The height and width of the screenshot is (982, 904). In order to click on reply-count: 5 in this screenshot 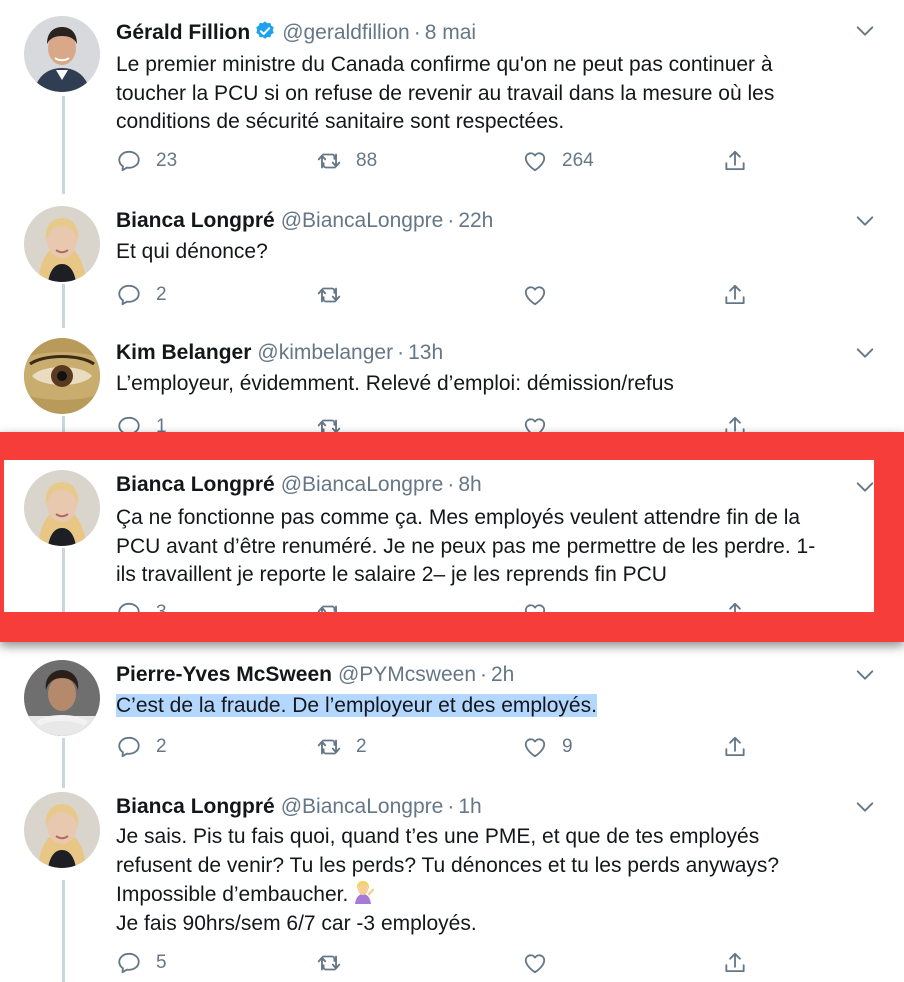, I will do `click(161, 962)`.